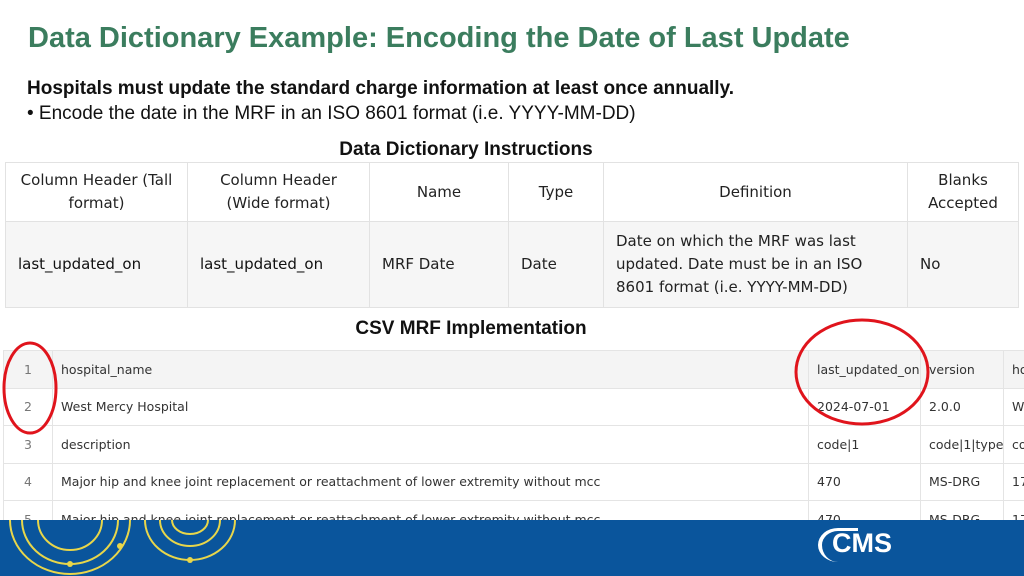  What do you see at coordinates (512, 548) in the screenshot?
I see `footer-band: CMS` at bounding box center [512, 548].